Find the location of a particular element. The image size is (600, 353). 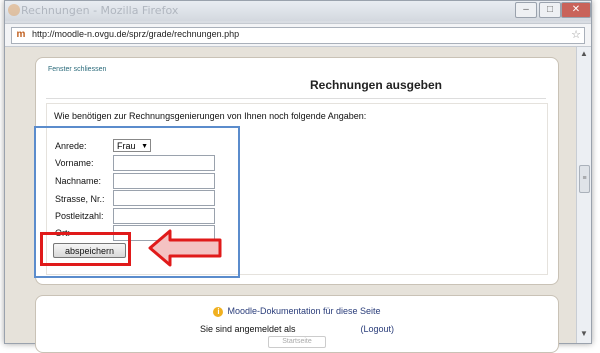

title-bar: Rechnungen - Mozilla Firefox – □ ✕ is located at coordinates (298, 11).